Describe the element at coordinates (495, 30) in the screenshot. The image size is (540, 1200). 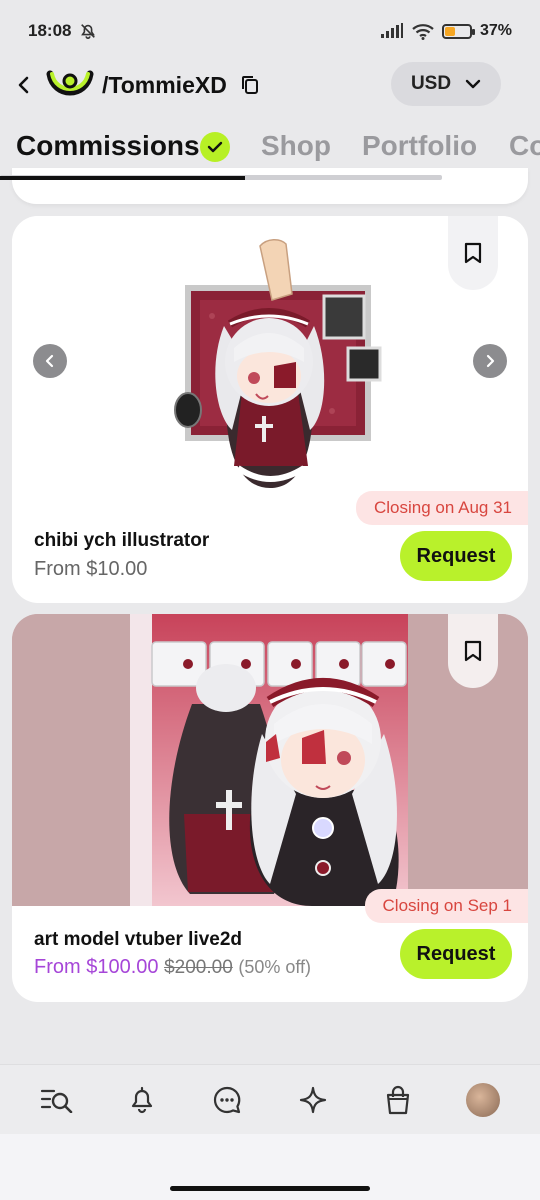
I see `battery-percent: 37%` at that location.